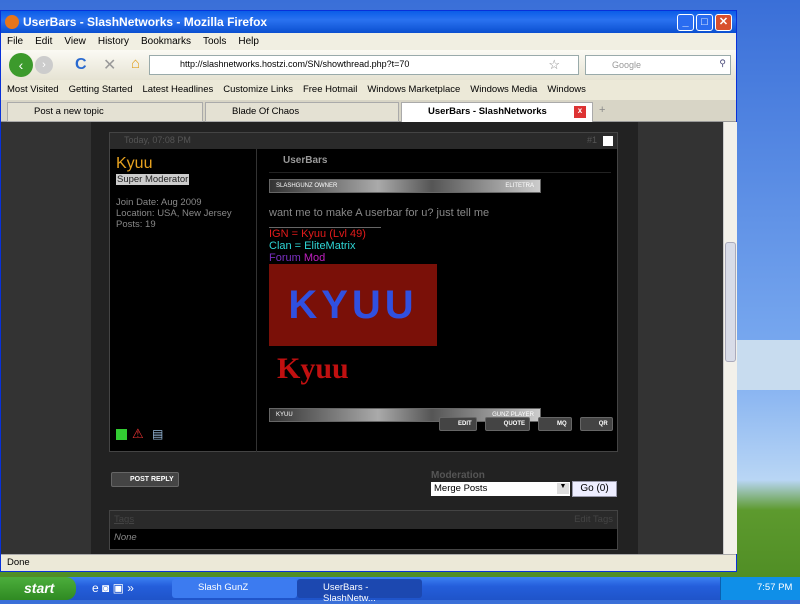  What do you see at coordinates (159, 202) in the screenshot?
I see `join-date: Join Date: Aug 2009` at bounding box center [159, 202].